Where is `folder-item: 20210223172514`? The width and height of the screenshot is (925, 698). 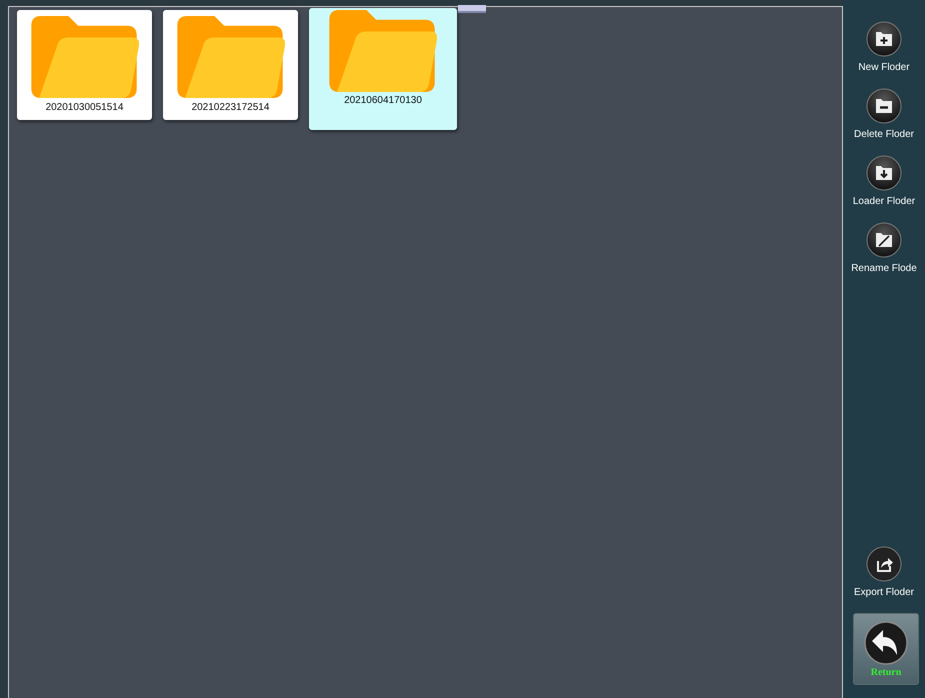
folder-item: 20210223172514 is located at coordinates (230, 65).